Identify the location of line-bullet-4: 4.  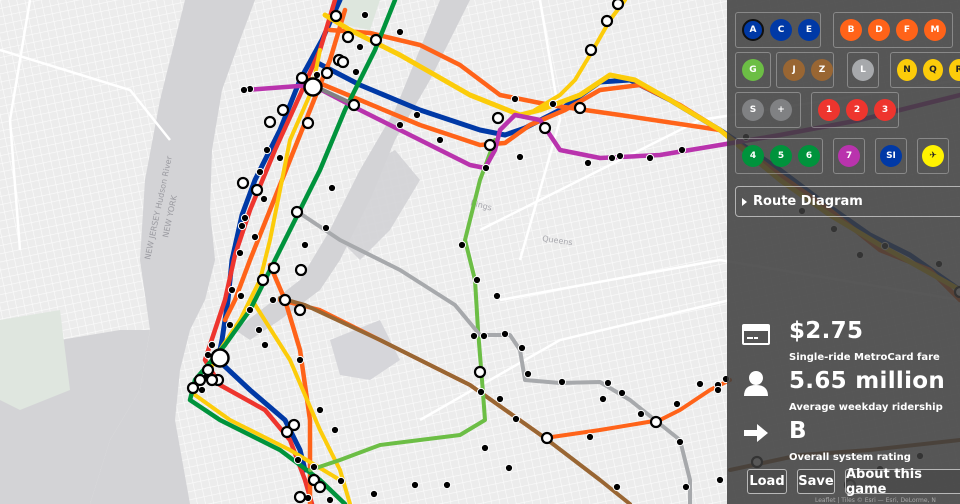
(753, 156).